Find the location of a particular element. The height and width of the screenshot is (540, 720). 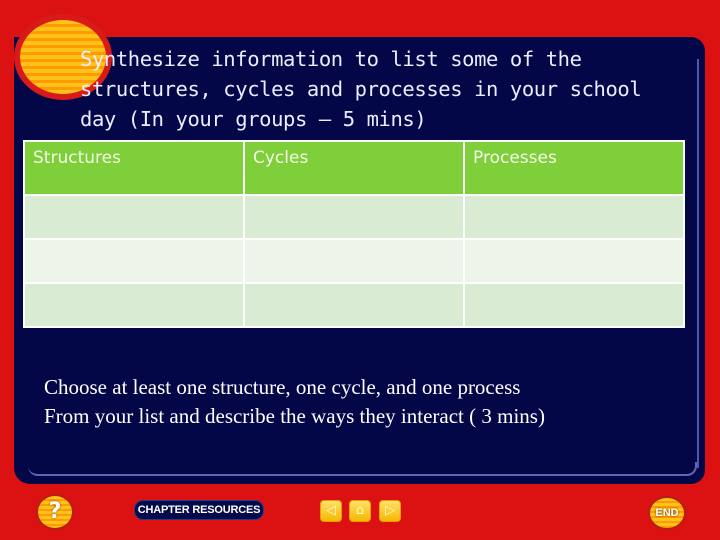

arrow-right-icon: ▷ is located at coordinates (390, 510).